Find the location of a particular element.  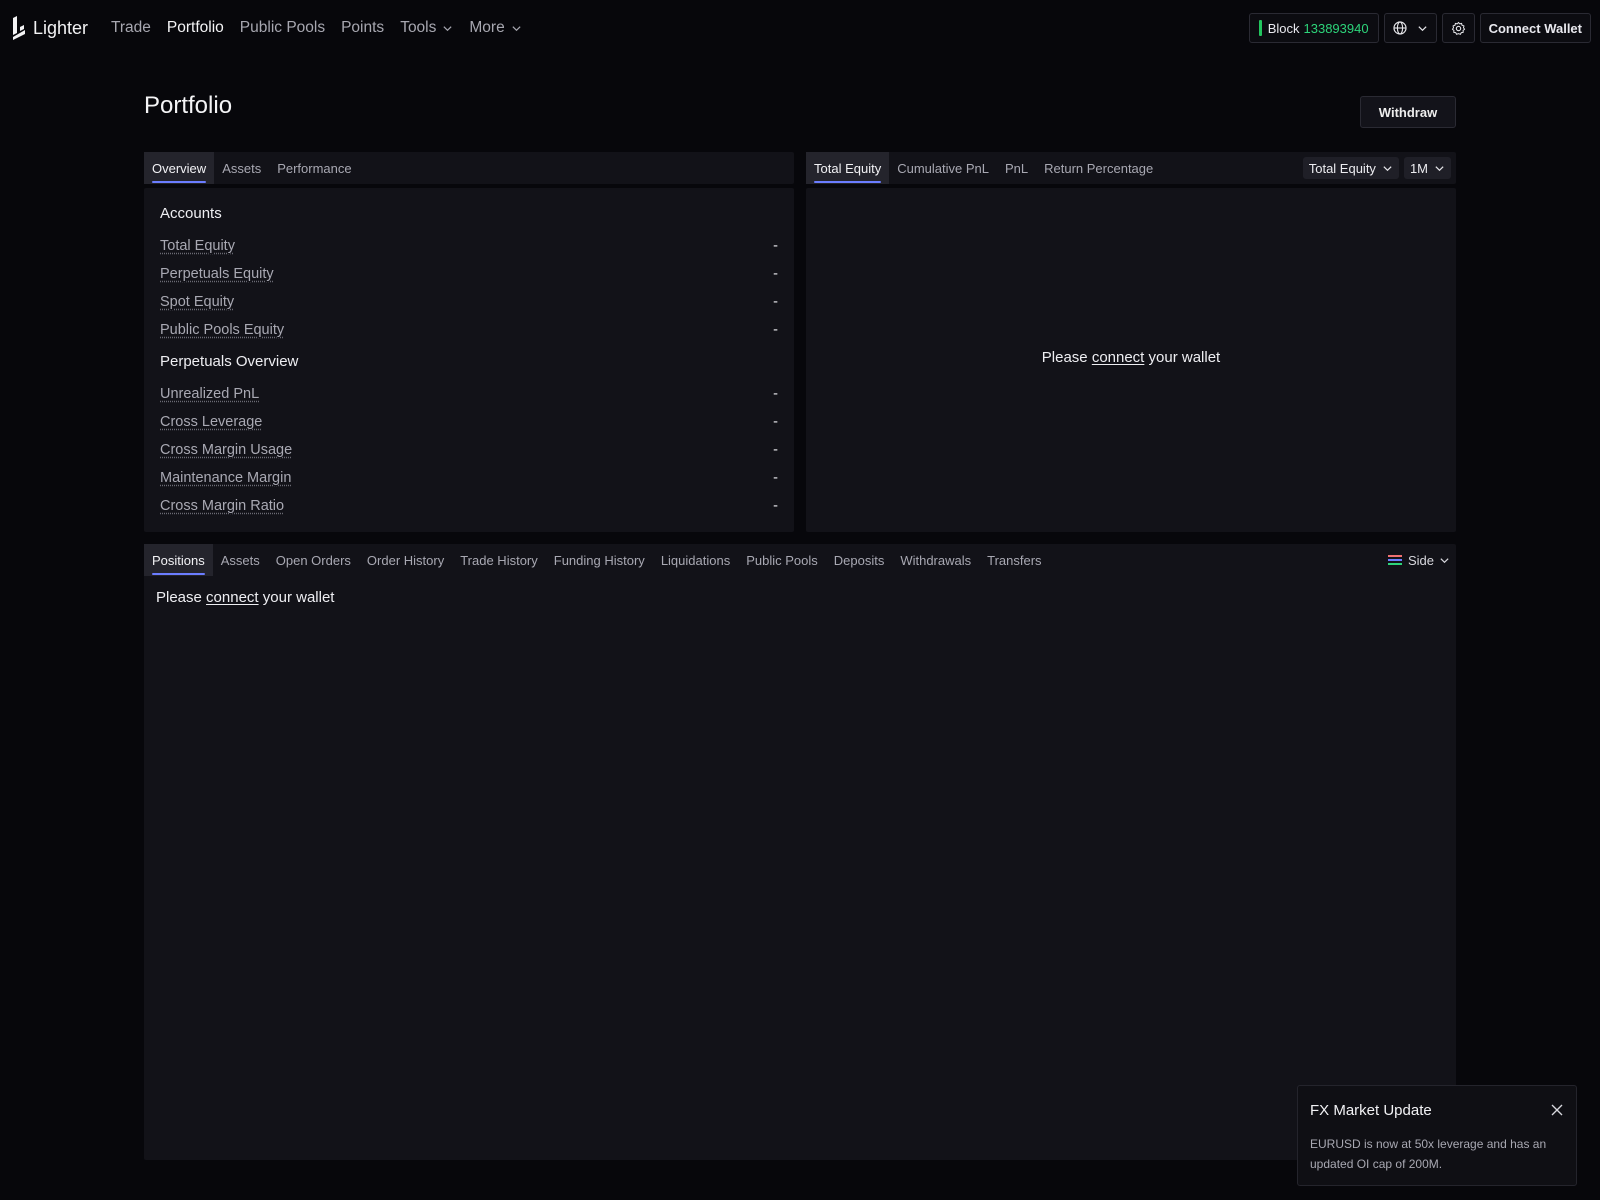

range-select-value: 1M is located at coordinates (1418, 168).